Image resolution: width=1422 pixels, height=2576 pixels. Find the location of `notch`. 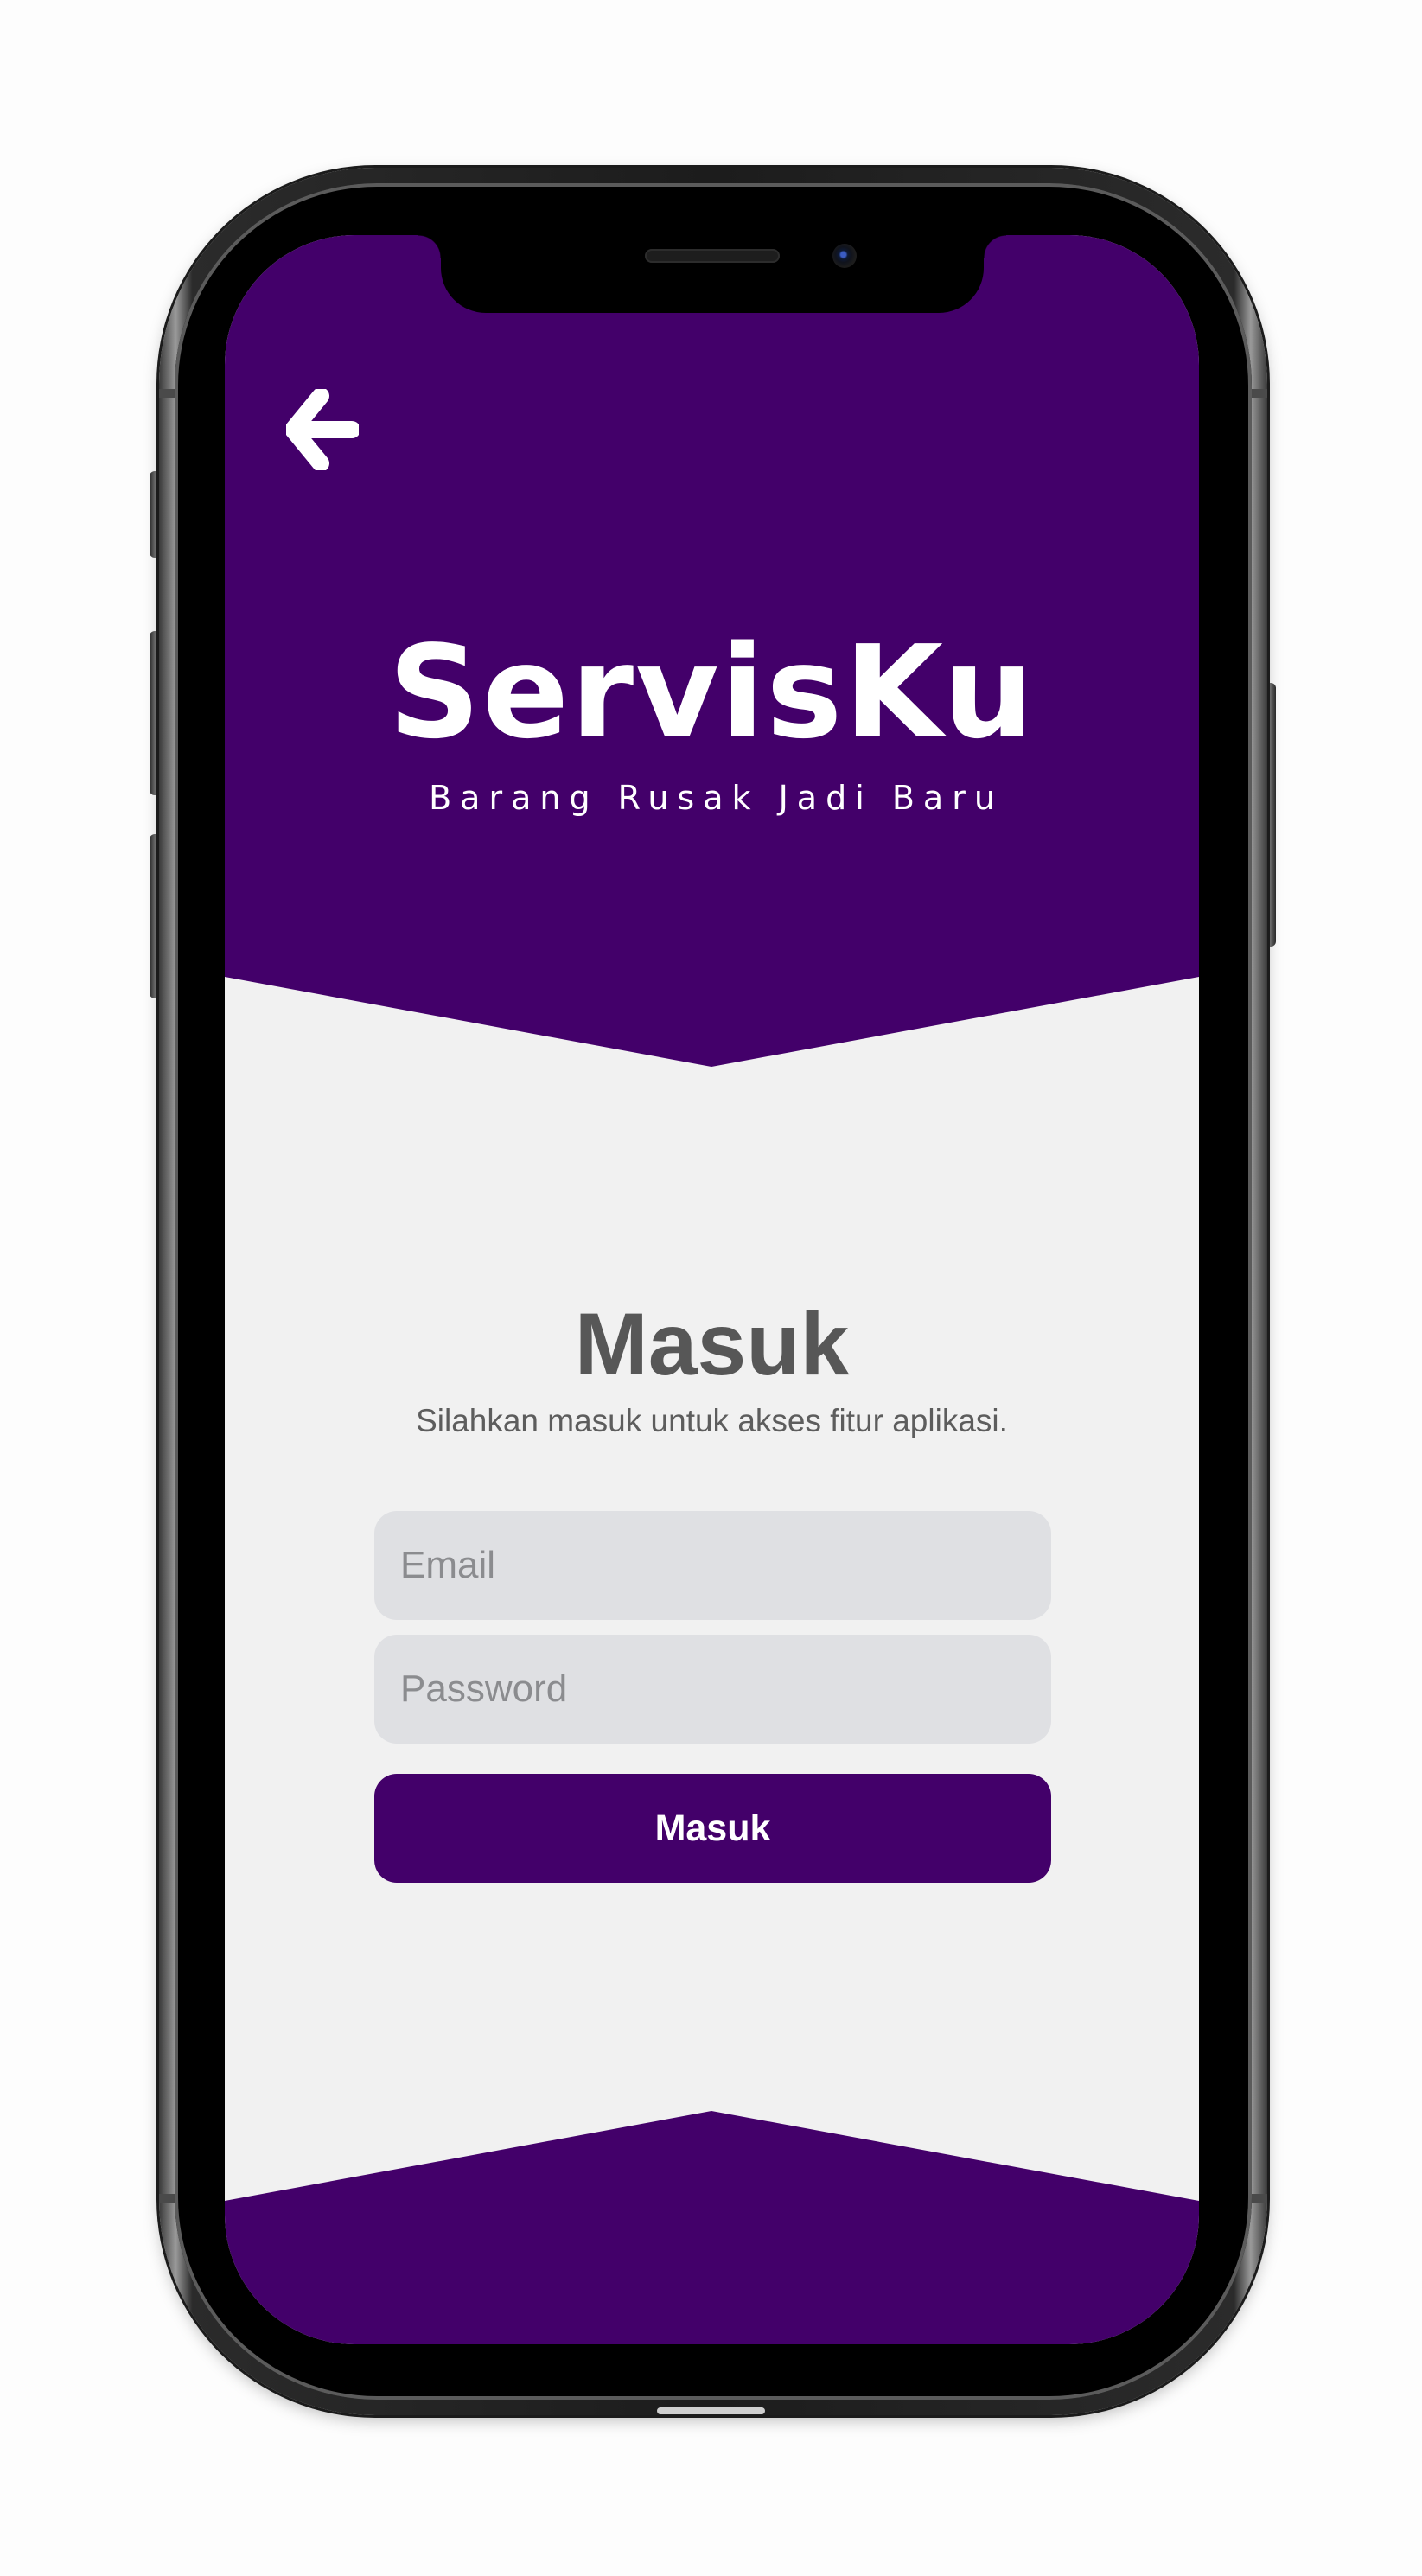

notch is located at coordinates (712, 274).